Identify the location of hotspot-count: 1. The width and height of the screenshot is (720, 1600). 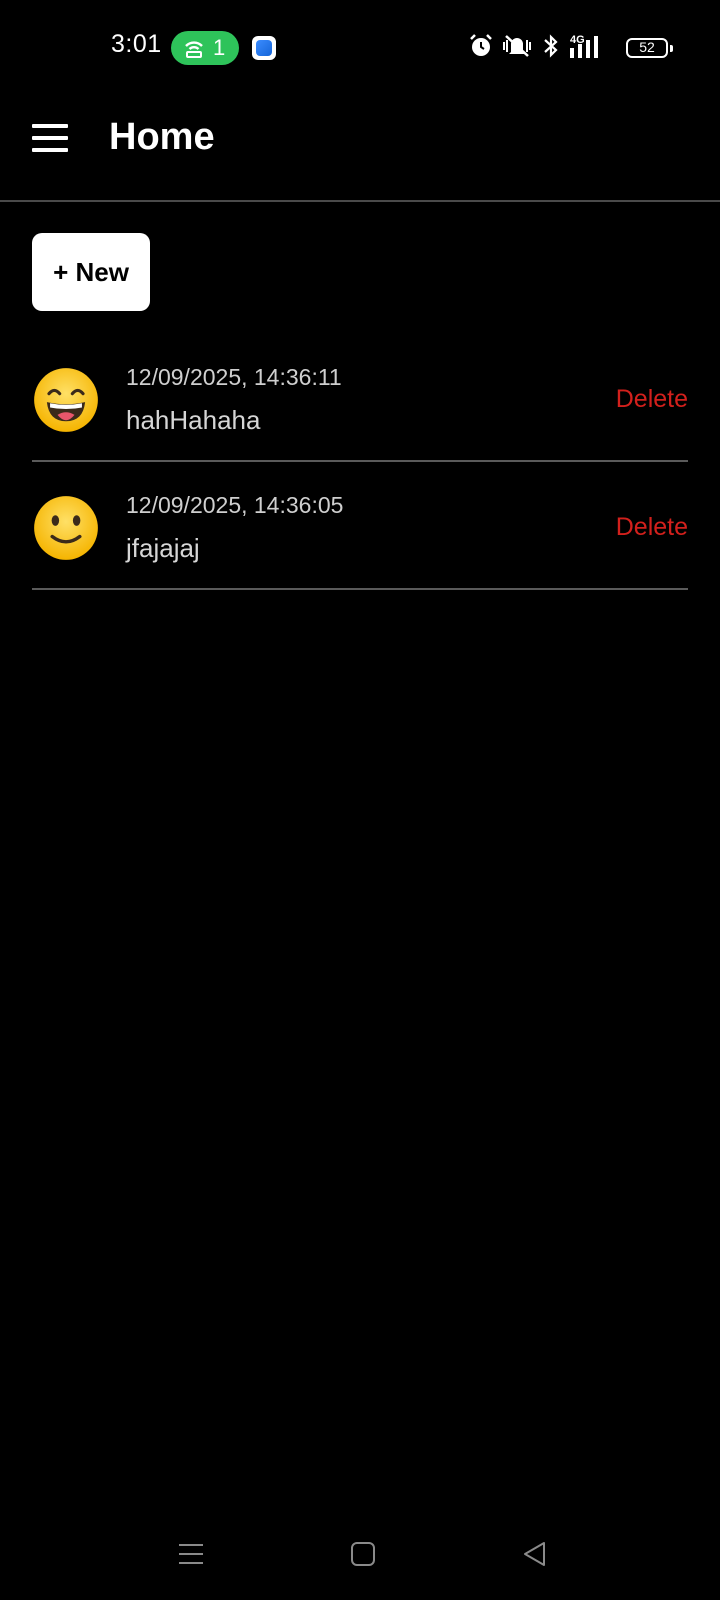
(219, 47).